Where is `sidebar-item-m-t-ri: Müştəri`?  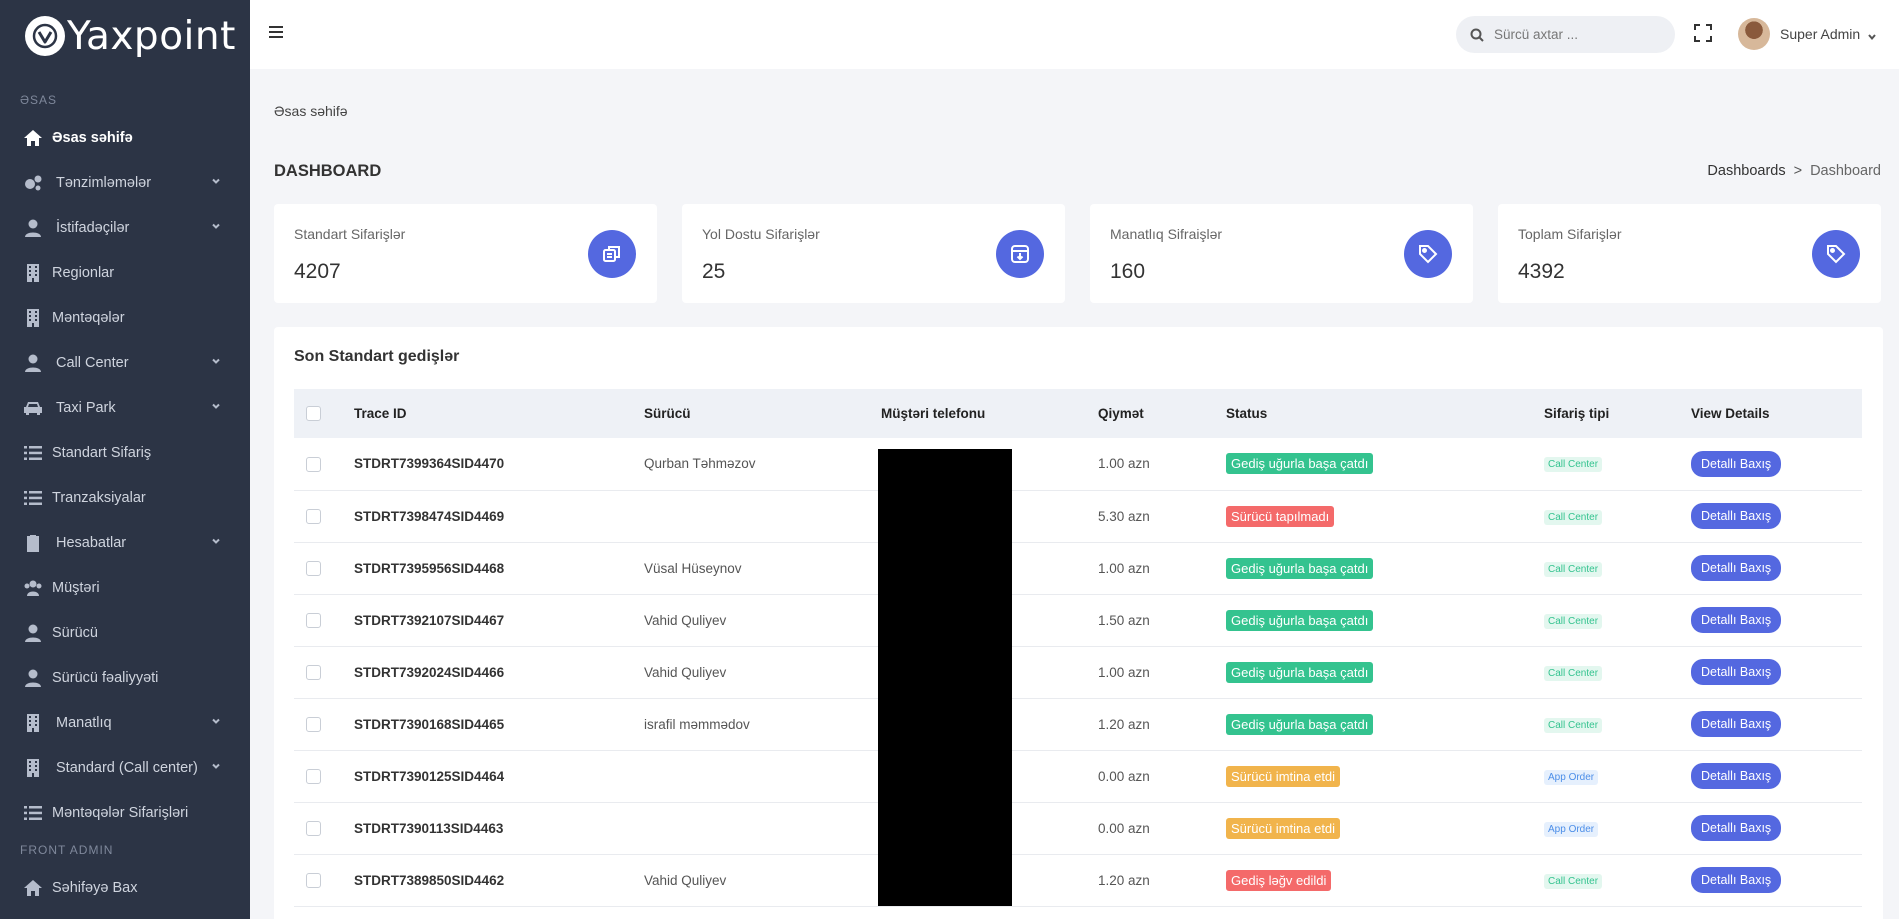
sidebar-item-m-t-ri: Müştəri is located at coordinates (125, 587).